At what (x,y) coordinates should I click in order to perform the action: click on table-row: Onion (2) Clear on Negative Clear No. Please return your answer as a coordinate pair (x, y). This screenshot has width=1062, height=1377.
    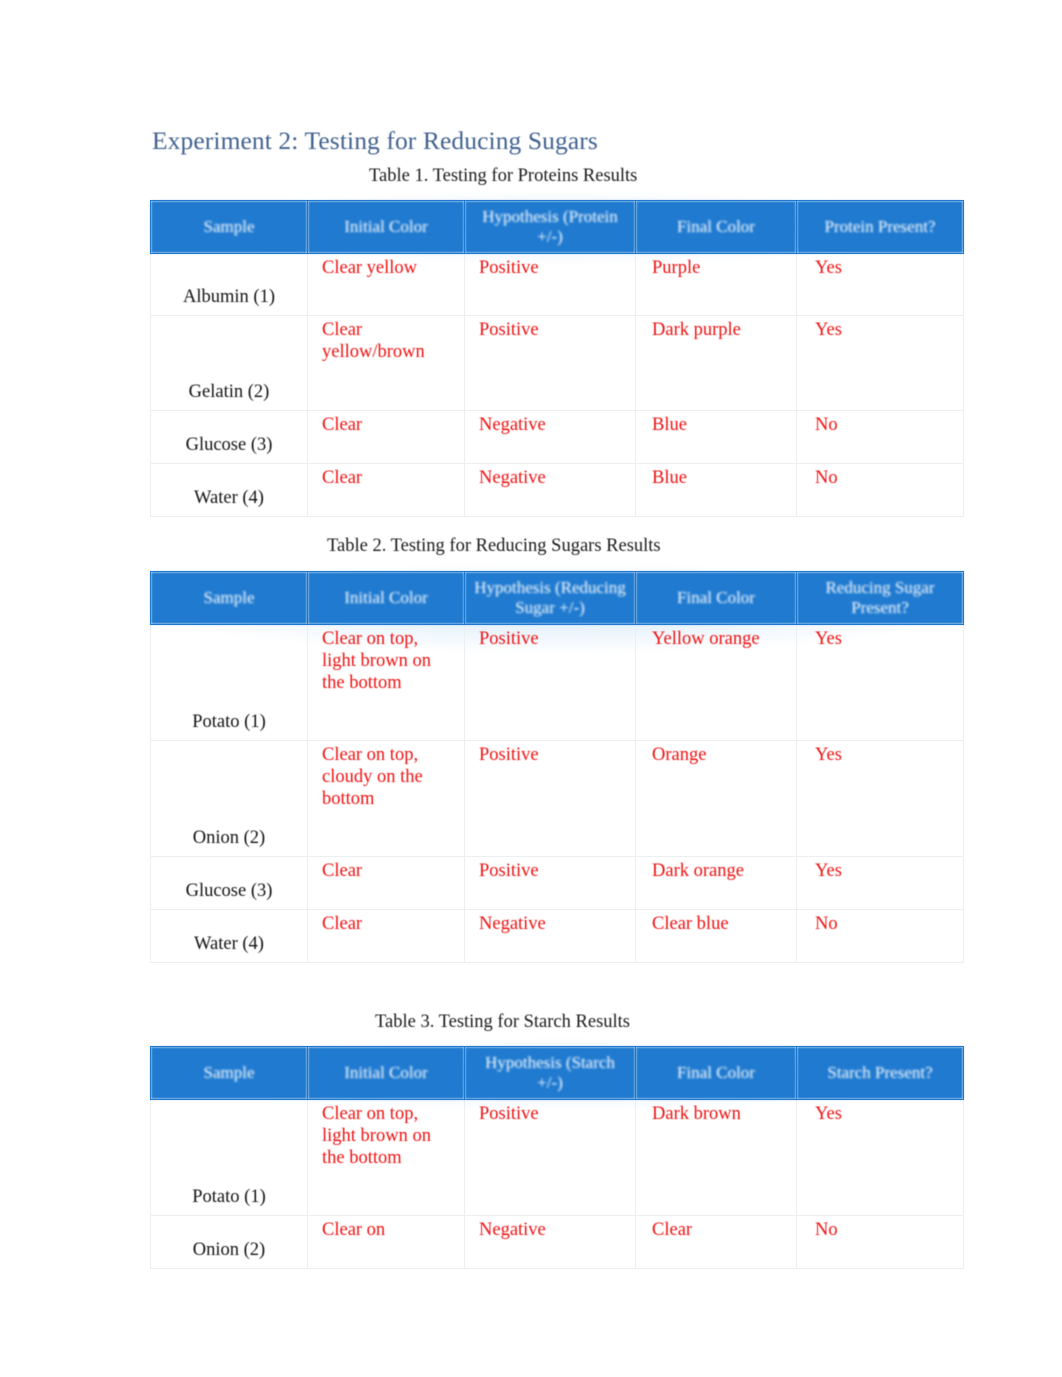
    Looking at the image, I should click on (557, 1242).